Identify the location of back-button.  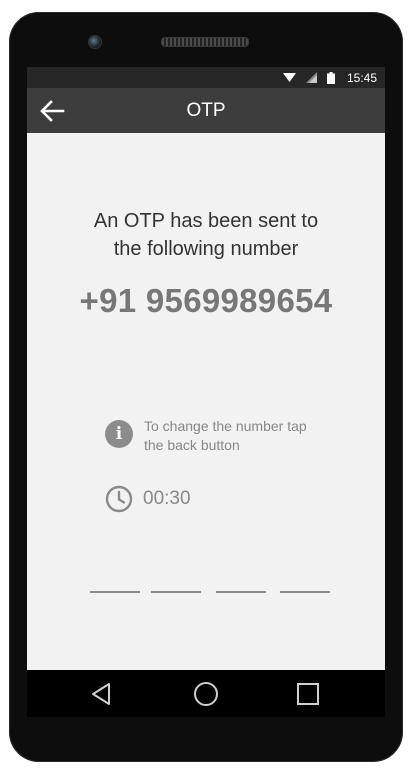
(52, 111).